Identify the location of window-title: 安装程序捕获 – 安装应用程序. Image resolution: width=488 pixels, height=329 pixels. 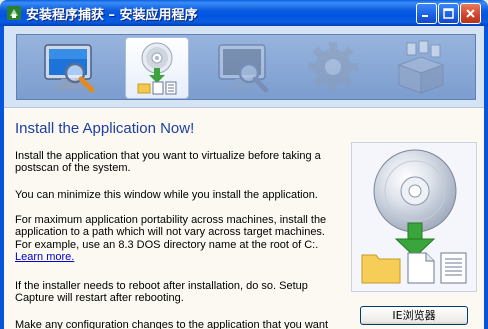
(112, 15).